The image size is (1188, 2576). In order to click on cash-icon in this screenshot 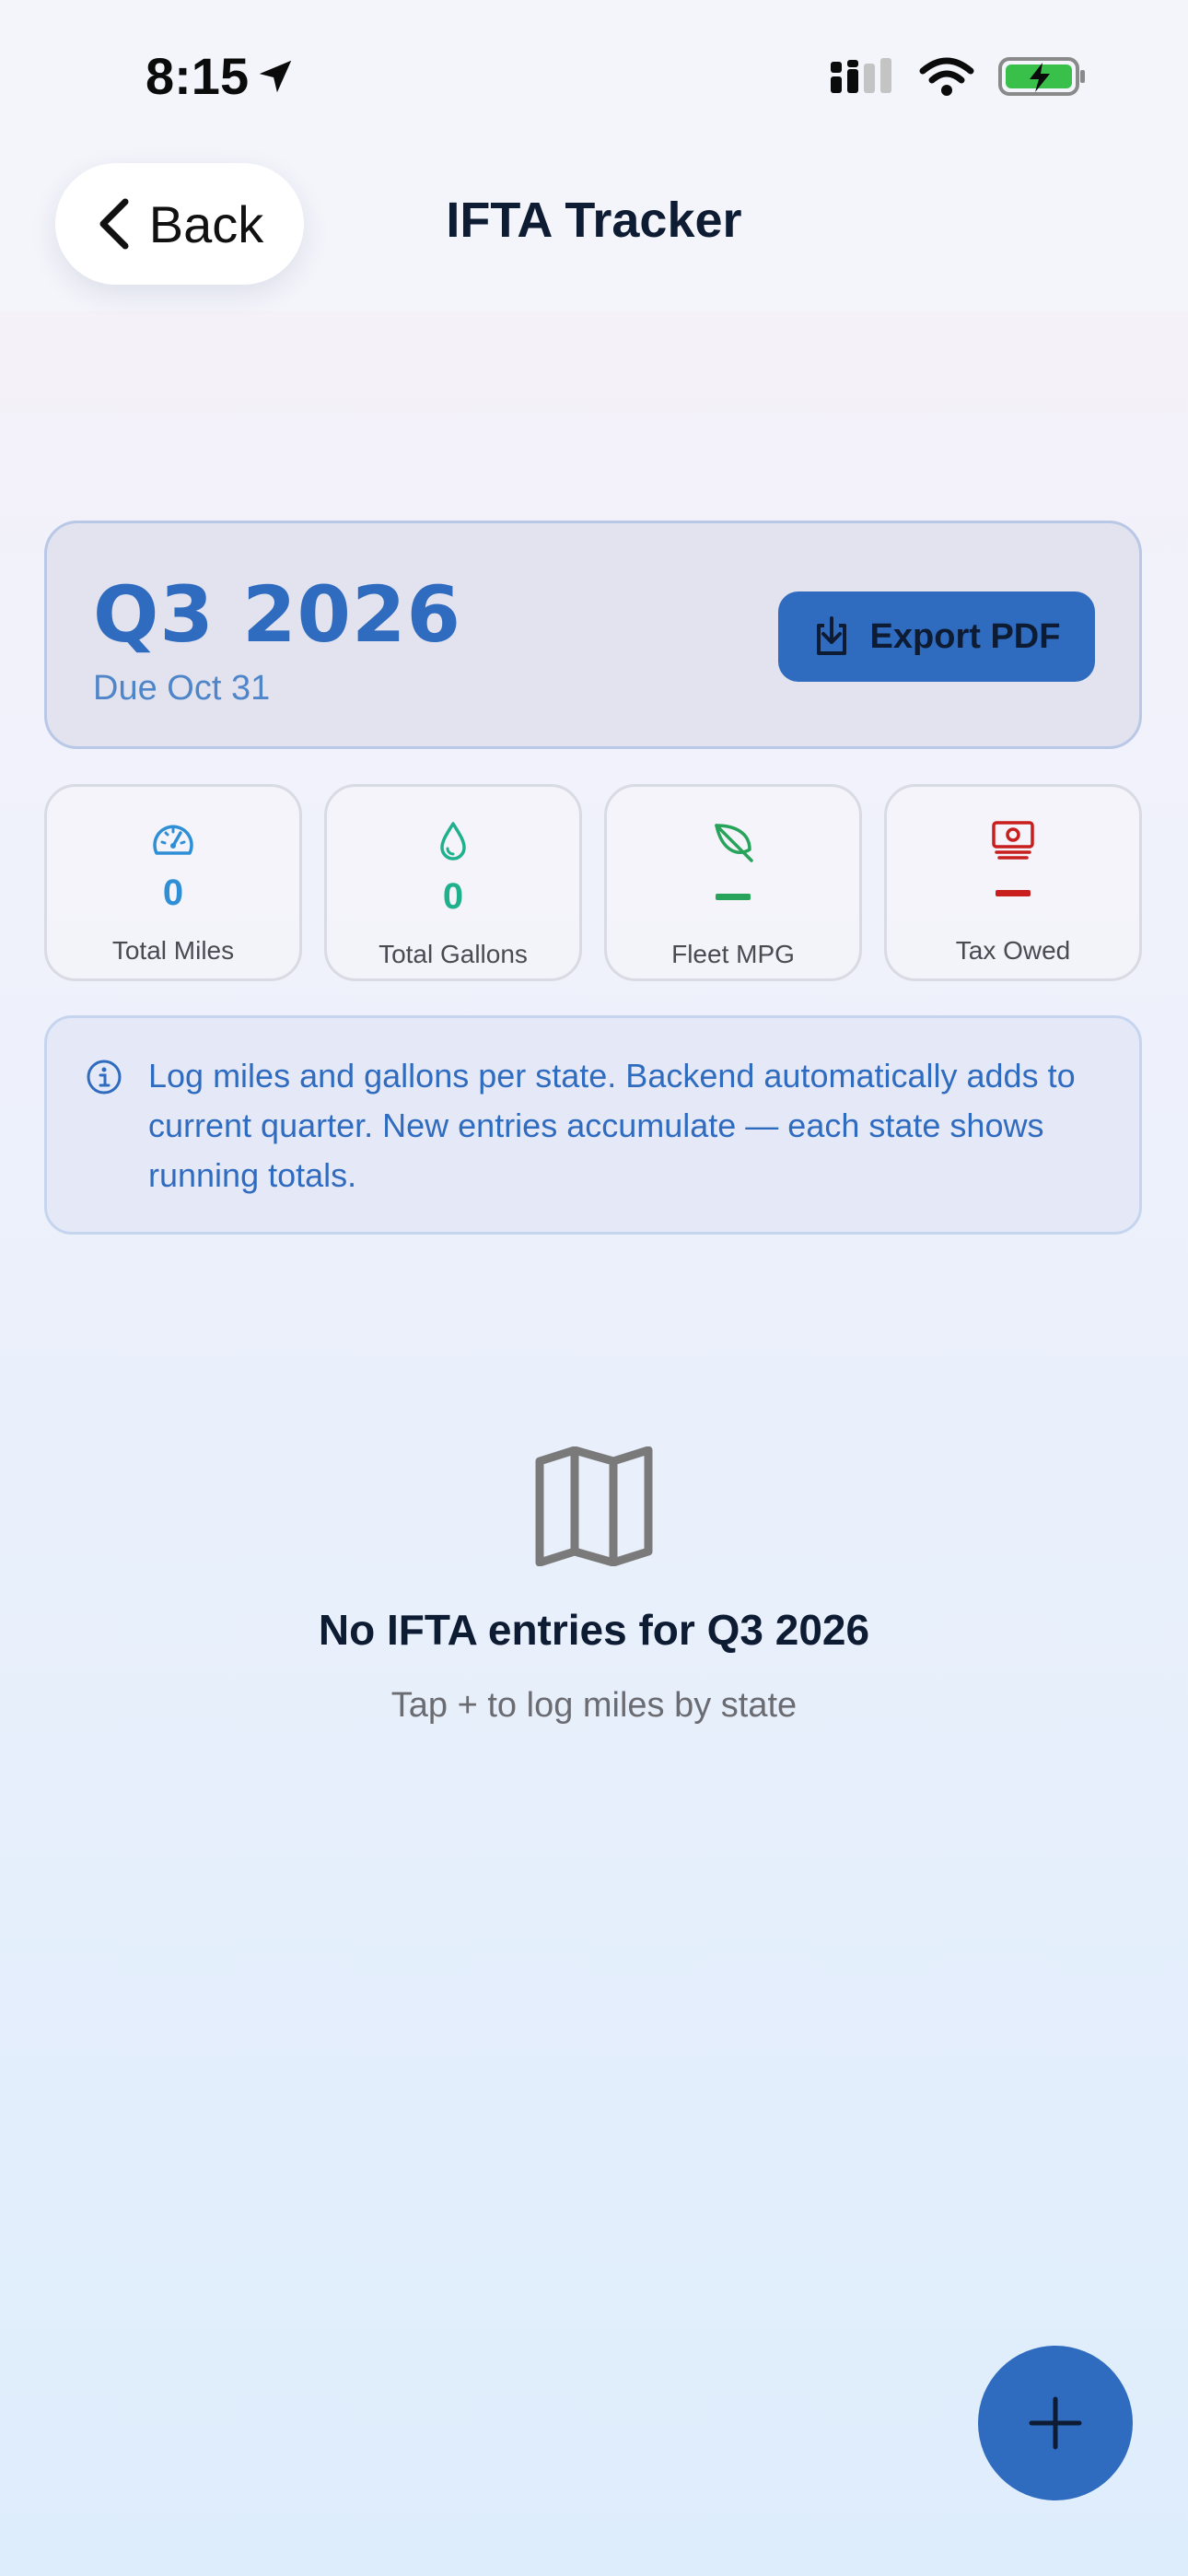, I will do `click(1013, 840)`.